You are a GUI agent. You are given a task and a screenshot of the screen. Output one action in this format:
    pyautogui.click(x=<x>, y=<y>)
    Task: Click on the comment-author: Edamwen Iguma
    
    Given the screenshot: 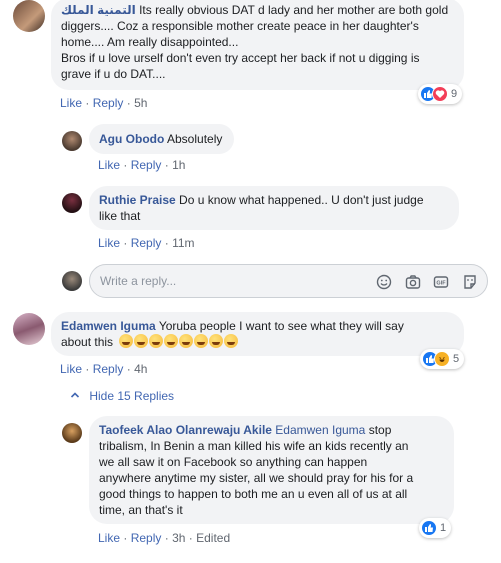 What is the action you would take?
    pyautogui.click(x=108, y=326)
    